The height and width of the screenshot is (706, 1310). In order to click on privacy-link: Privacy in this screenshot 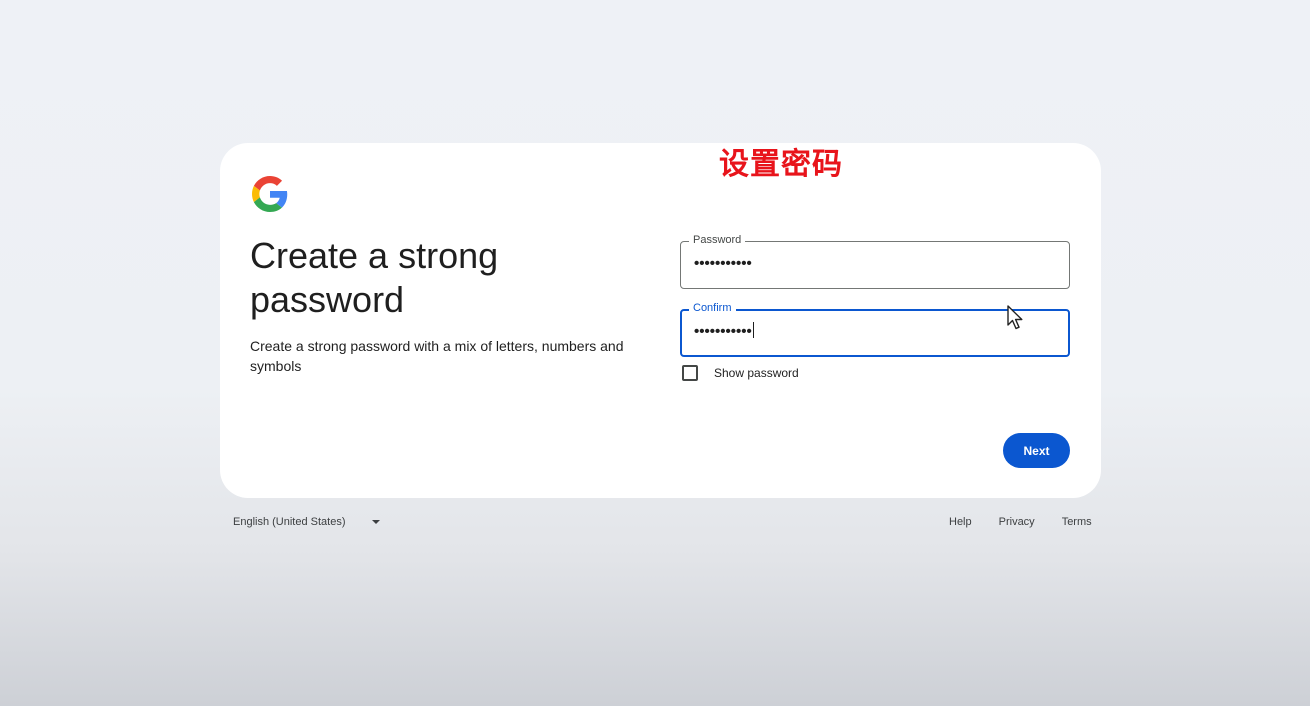, I will do `click(1017, 522)`.